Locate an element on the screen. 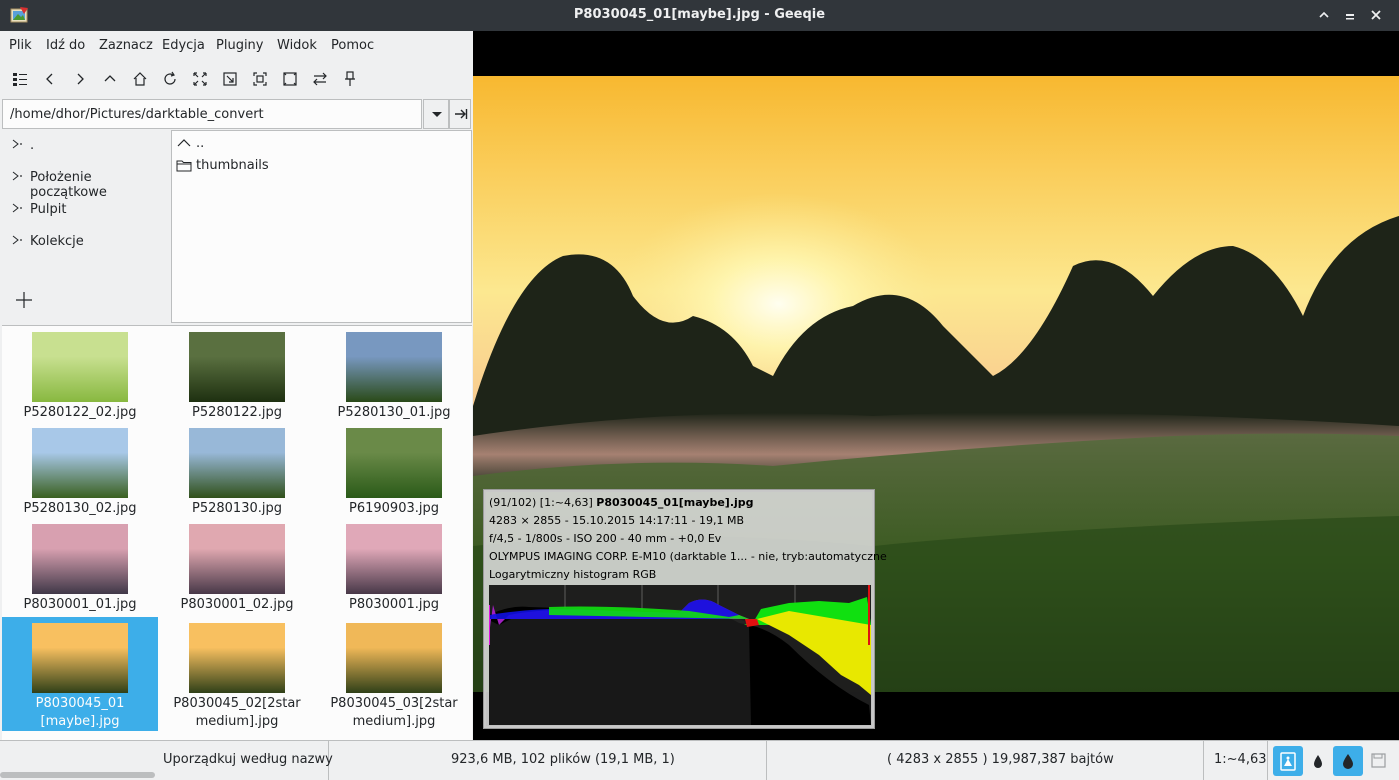 This screenshot has width=1399, height=780. keep-above-button is located at coordinates (1324, 15).